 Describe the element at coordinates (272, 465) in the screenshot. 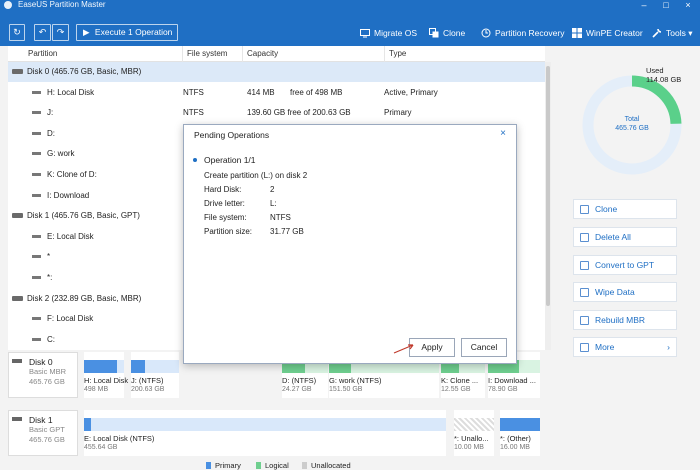

I see `legend-logical: Logical` at that location.